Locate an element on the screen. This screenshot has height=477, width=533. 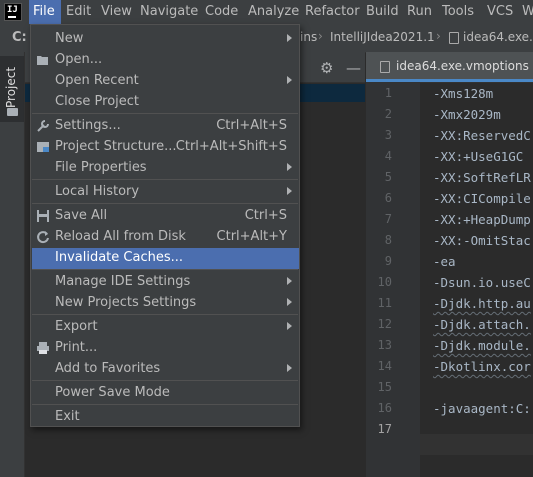
line-number: 12 is located at coordinates (384, 324).